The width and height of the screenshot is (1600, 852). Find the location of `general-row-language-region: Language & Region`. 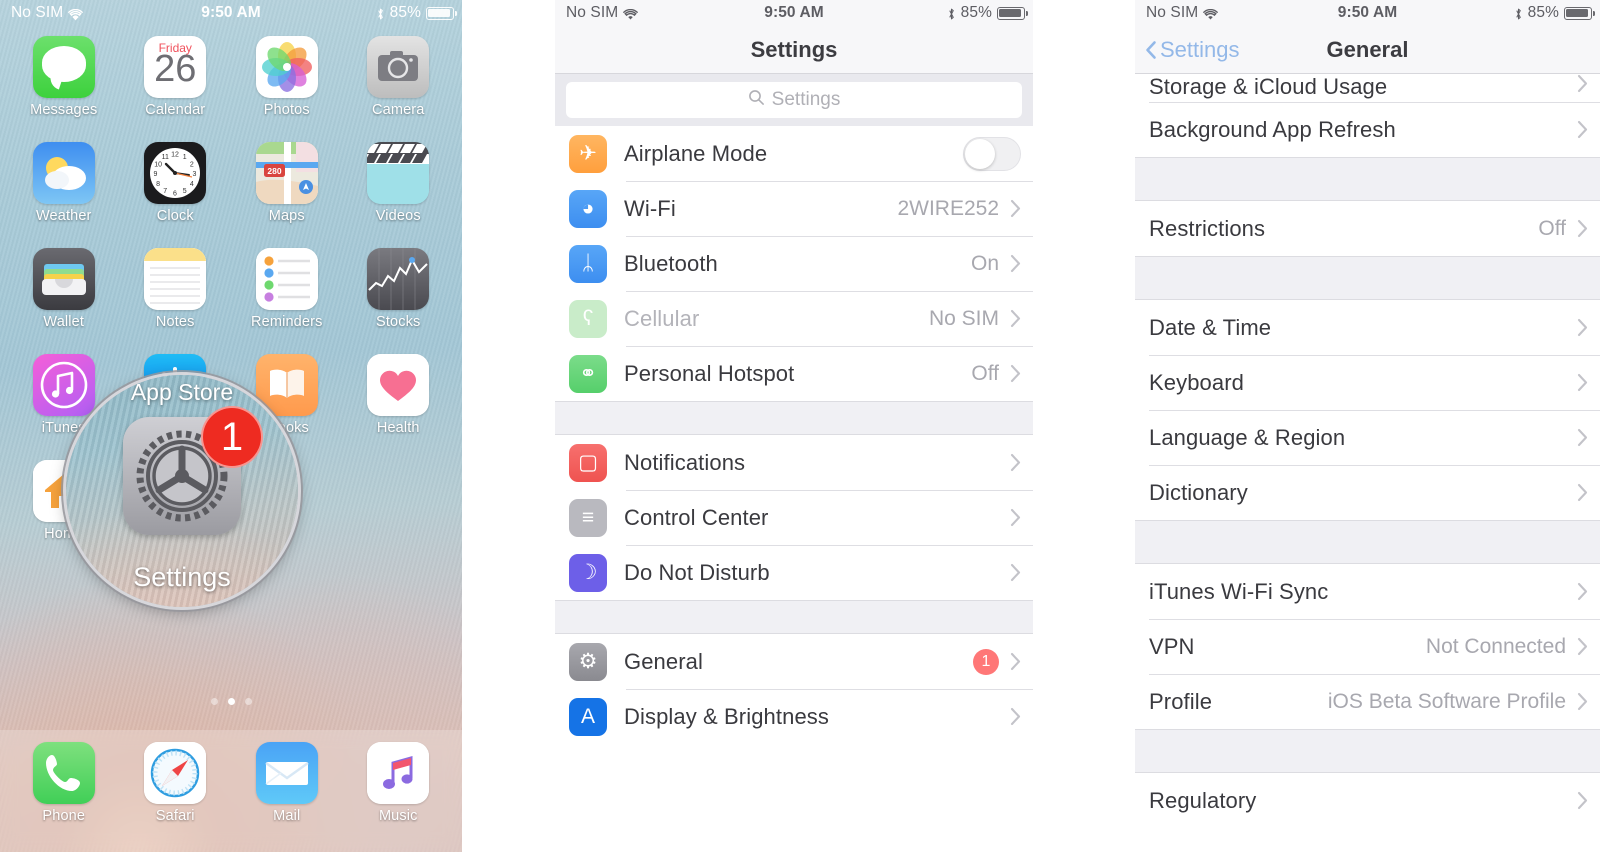

general-row-language-region: Language & Region is located at coordinates (1367, 437).